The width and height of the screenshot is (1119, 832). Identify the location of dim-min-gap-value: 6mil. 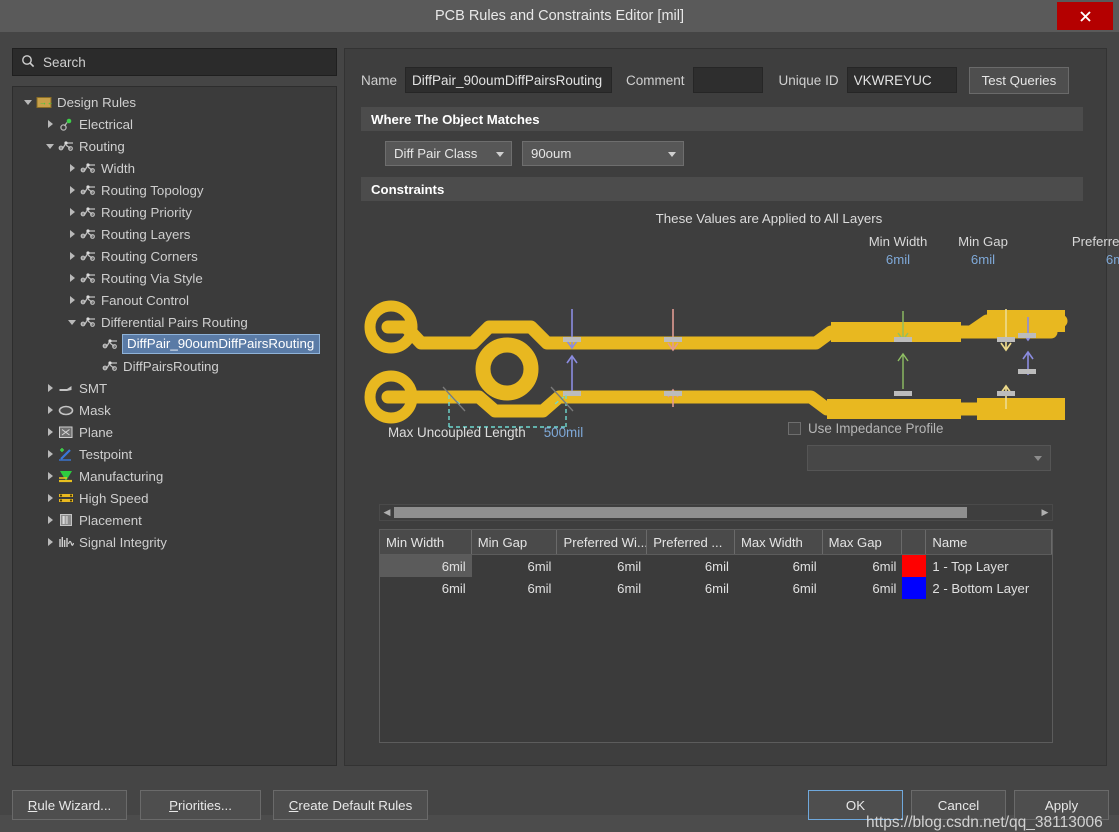
(983, 259).